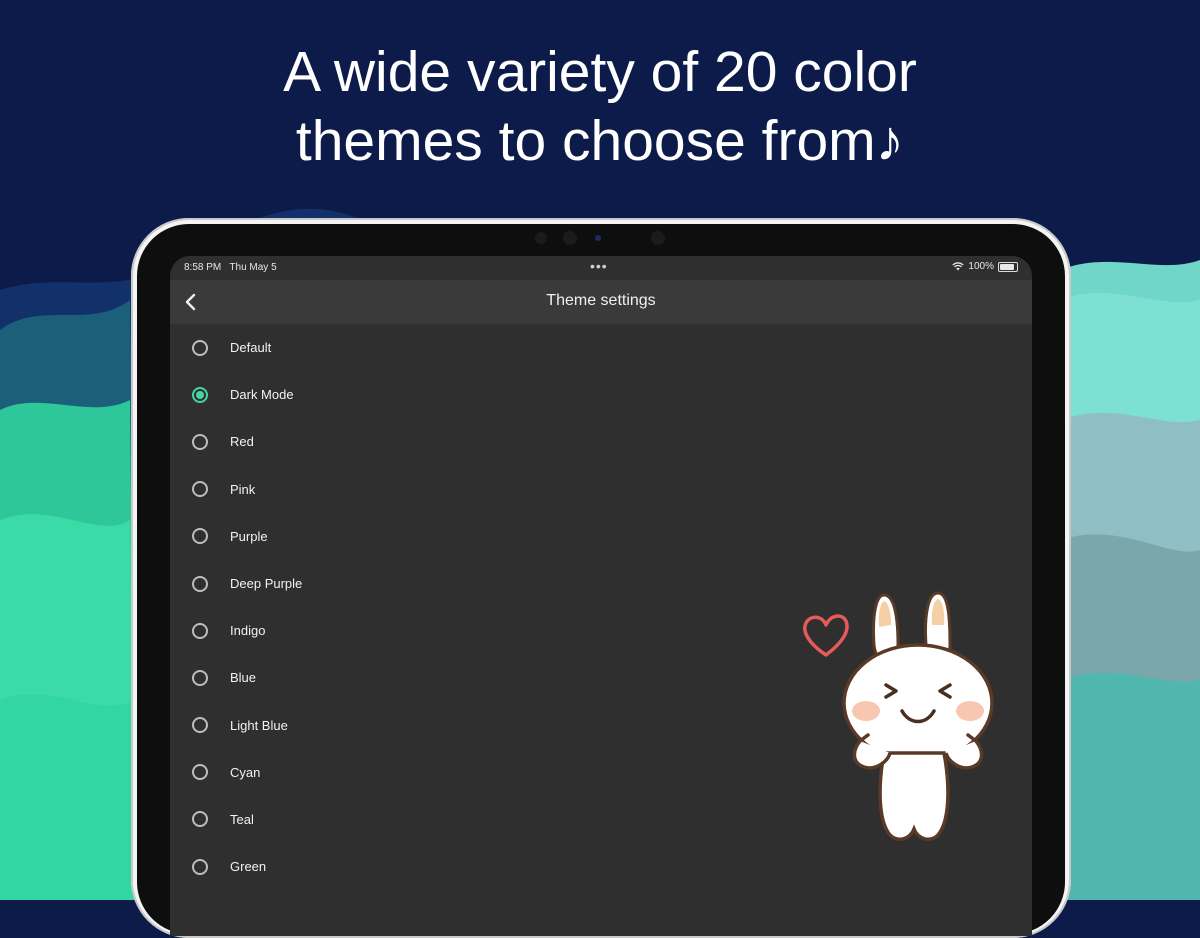 This screenshot has width=1200, height=938. Describe the element at coordinates (898, 716) in the screenshot. I see `bunny-mascot` at that location.